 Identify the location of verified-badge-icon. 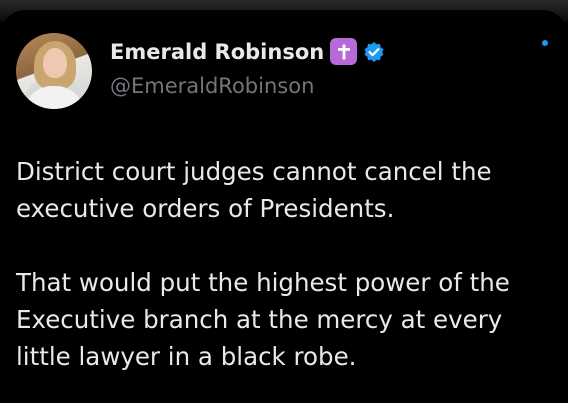
(374, 52).